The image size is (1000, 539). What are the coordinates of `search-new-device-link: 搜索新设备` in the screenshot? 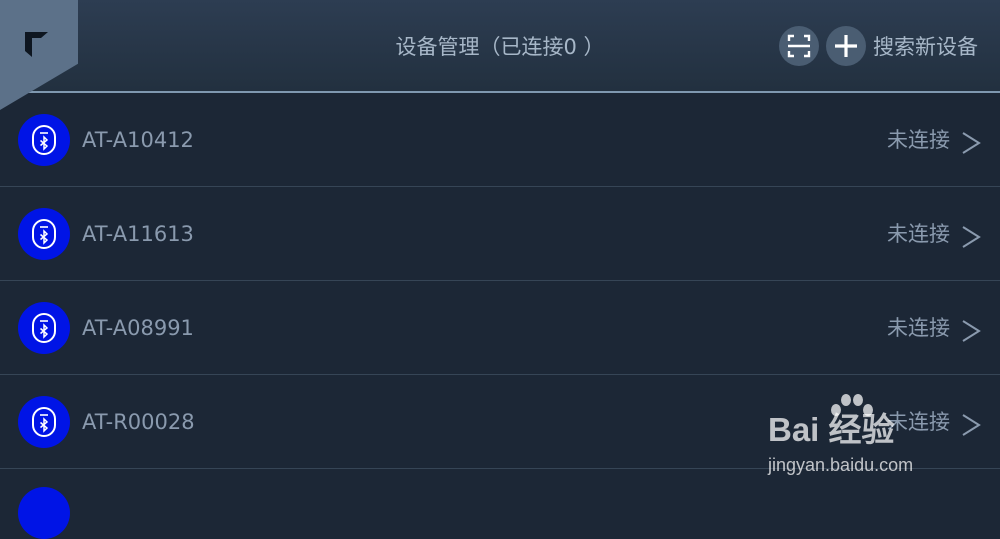 It's located at (925, 47).